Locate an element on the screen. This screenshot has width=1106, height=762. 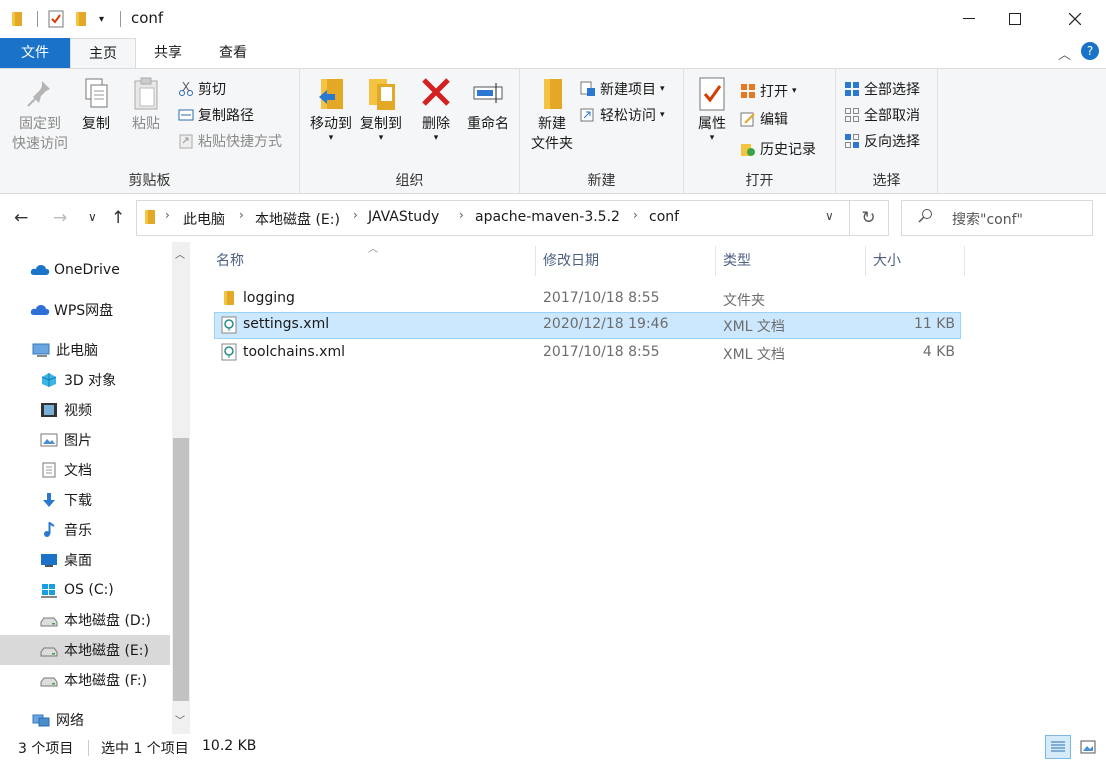
select-all-button: 全部选择 is located at coordinates (882, 89).